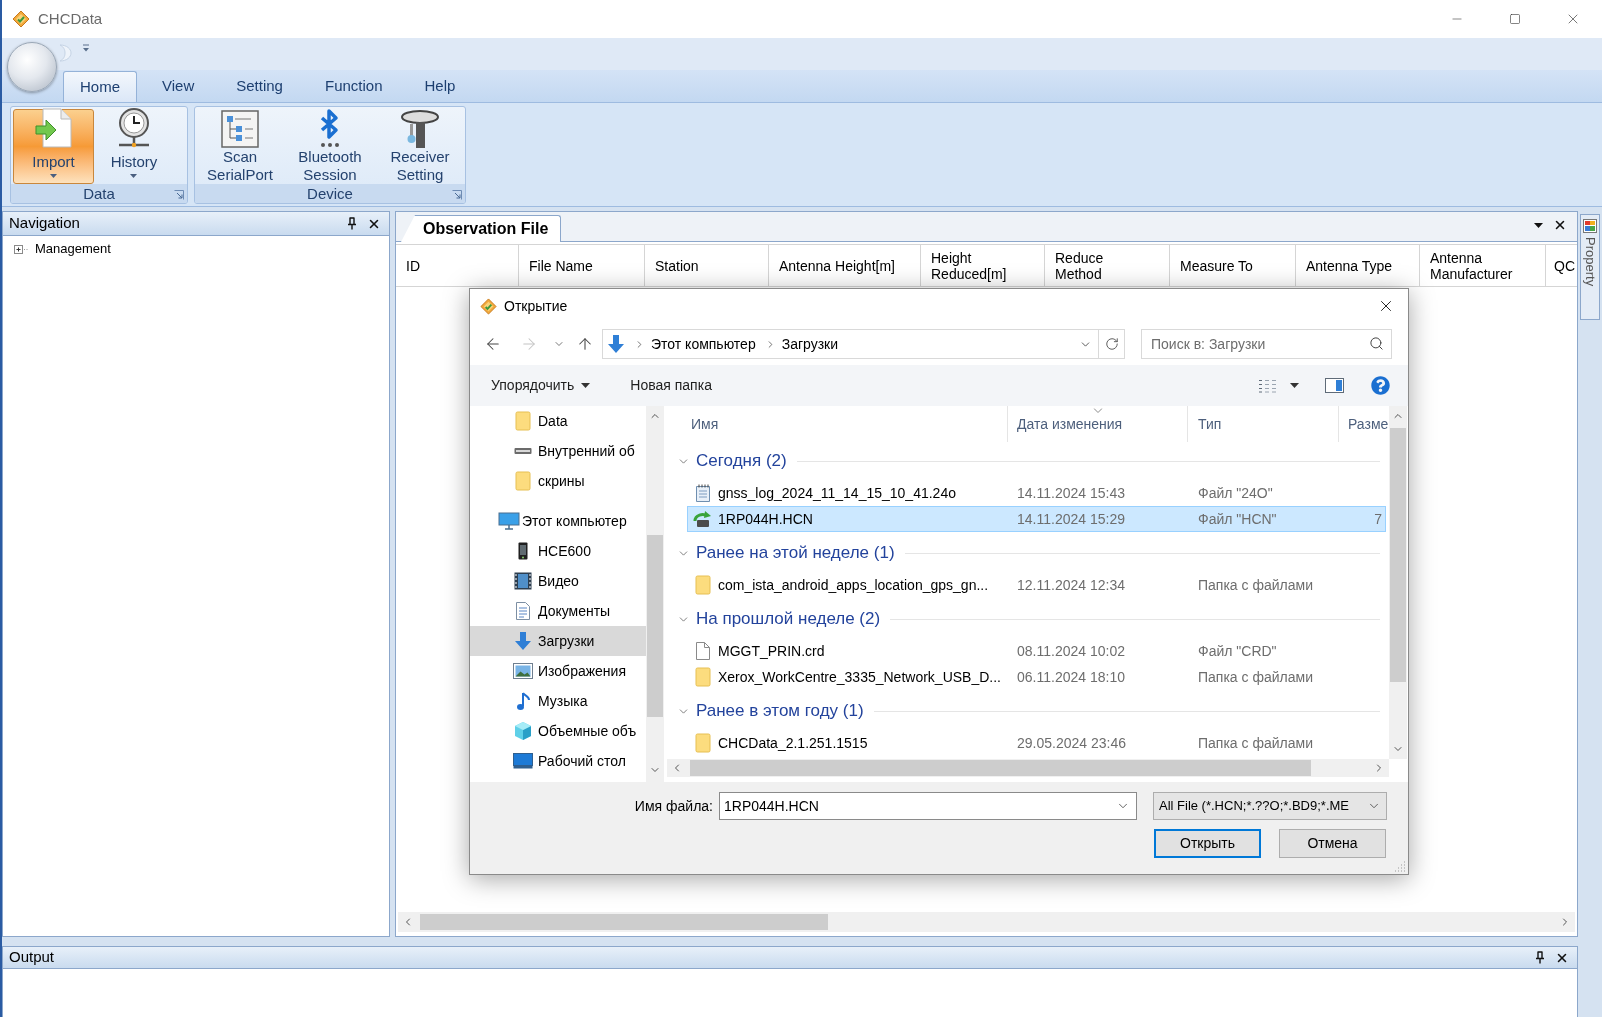 The width and height of the screenshot is (1602, 1017). What do you see at coordinates (1098, 424) in the screenshot?
I see `column-header: Дата изменения` at bounding box center [1098, 424].